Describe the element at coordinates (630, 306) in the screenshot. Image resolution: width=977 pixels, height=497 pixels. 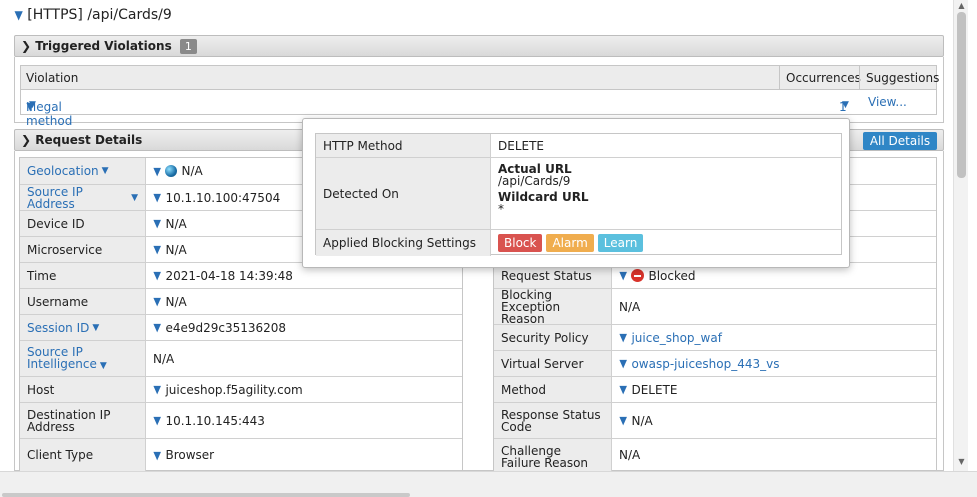
I see `blocking-exception-value: N/A` at that location.